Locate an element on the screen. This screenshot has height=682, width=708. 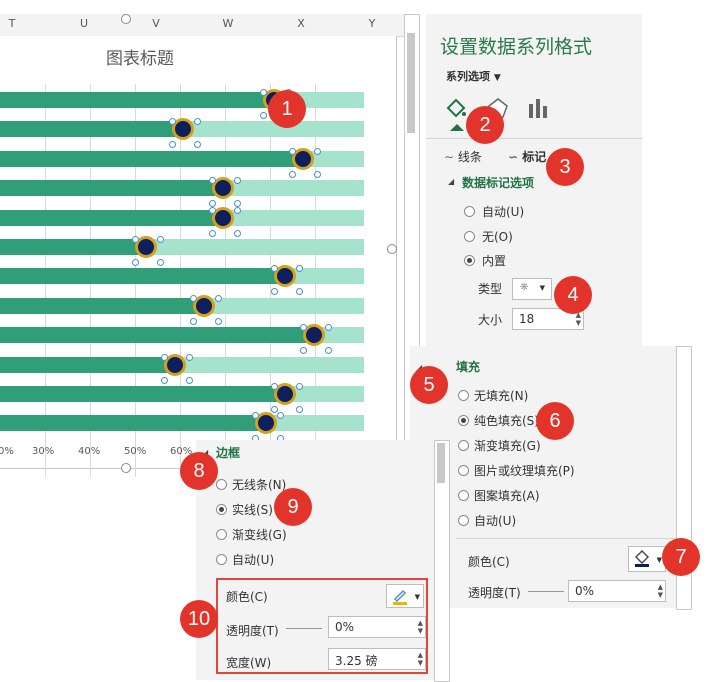
gradient-fill-radio is located at coordinates (463, 445).